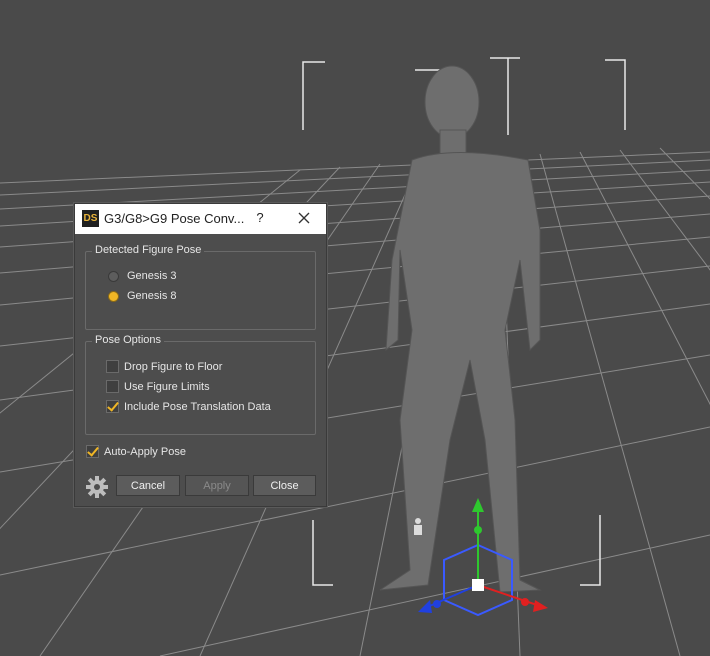 This screenshot has height=656, width=710. I want to click on detected-figure-pose-label: Detected Figure Pose, so click(148, 250).